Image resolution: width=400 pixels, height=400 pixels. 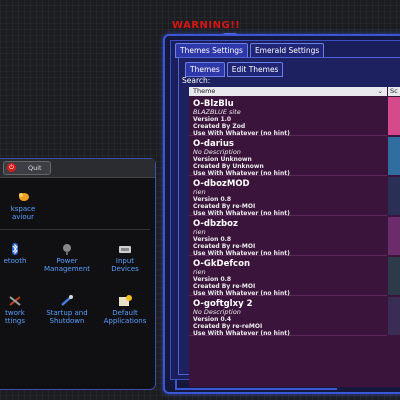 I want to click on workspace-behaviour-item: kspace aviour, so click(x=26, y=206).